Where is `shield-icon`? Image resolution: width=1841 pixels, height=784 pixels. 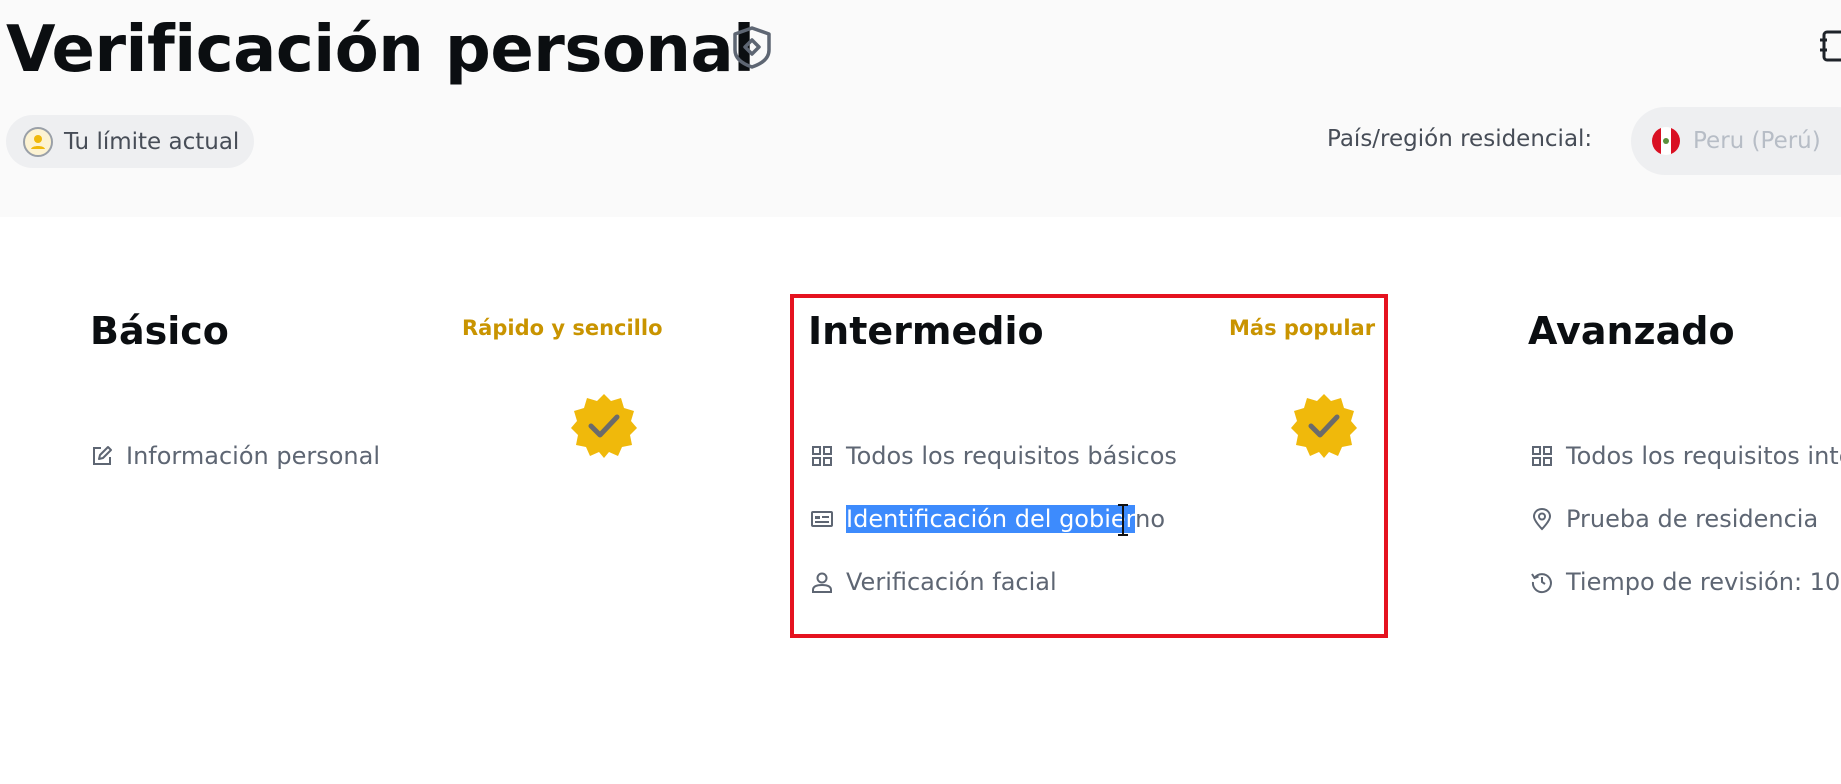
shield-icon is located at coordinates (752, 47).